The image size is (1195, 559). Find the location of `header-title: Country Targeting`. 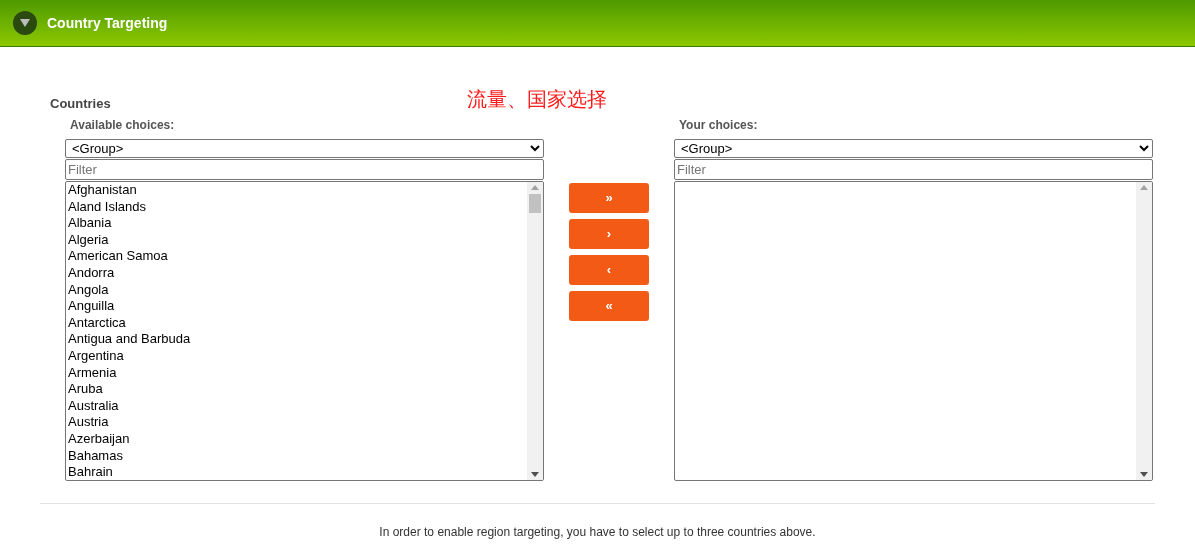

header-title: Country Targeting is located at coordinates (107, 23).